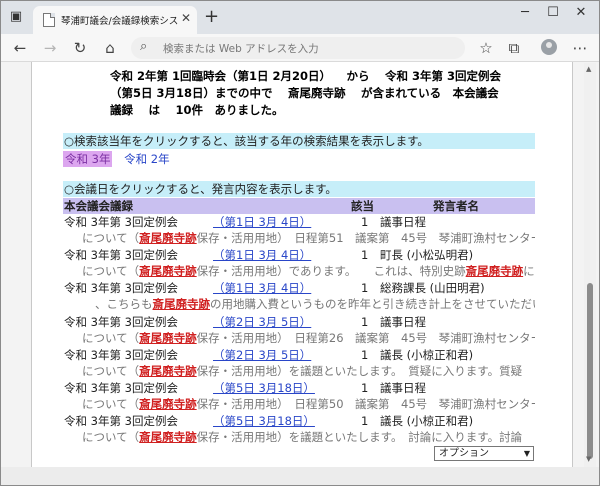  What do you see at coordinates (211, 17) in the screenshot?
I see `new-tab-button: +` at bounding box center [211, 17].